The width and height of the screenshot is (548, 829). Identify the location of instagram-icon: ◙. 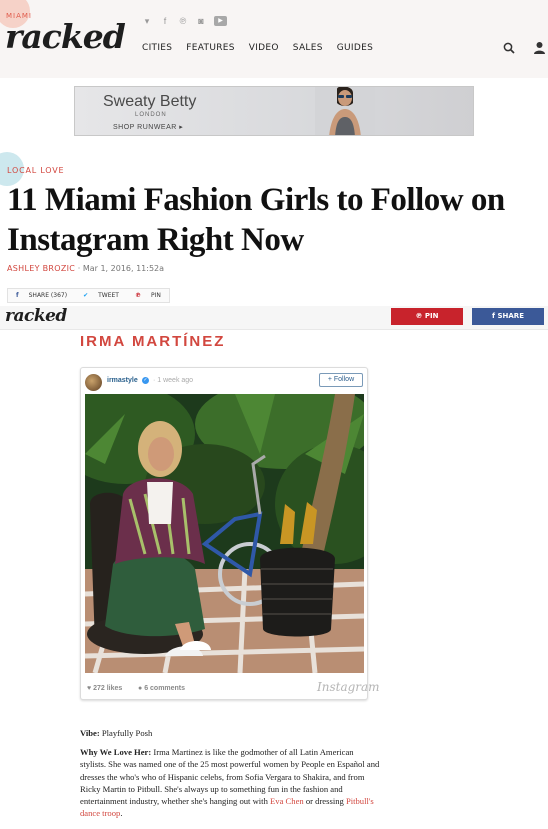
(201, 21).